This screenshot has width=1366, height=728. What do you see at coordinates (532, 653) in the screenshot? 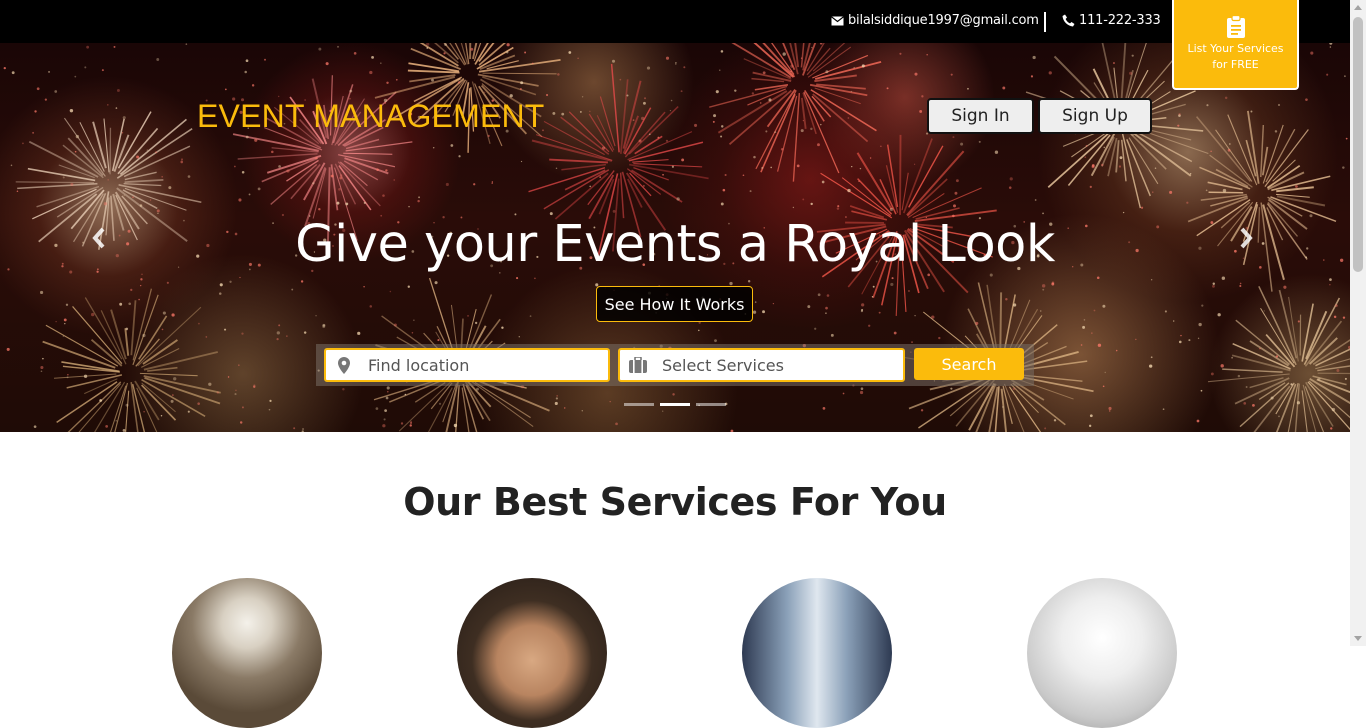
I see `service-image-barber` at bounding box center [532, 653].